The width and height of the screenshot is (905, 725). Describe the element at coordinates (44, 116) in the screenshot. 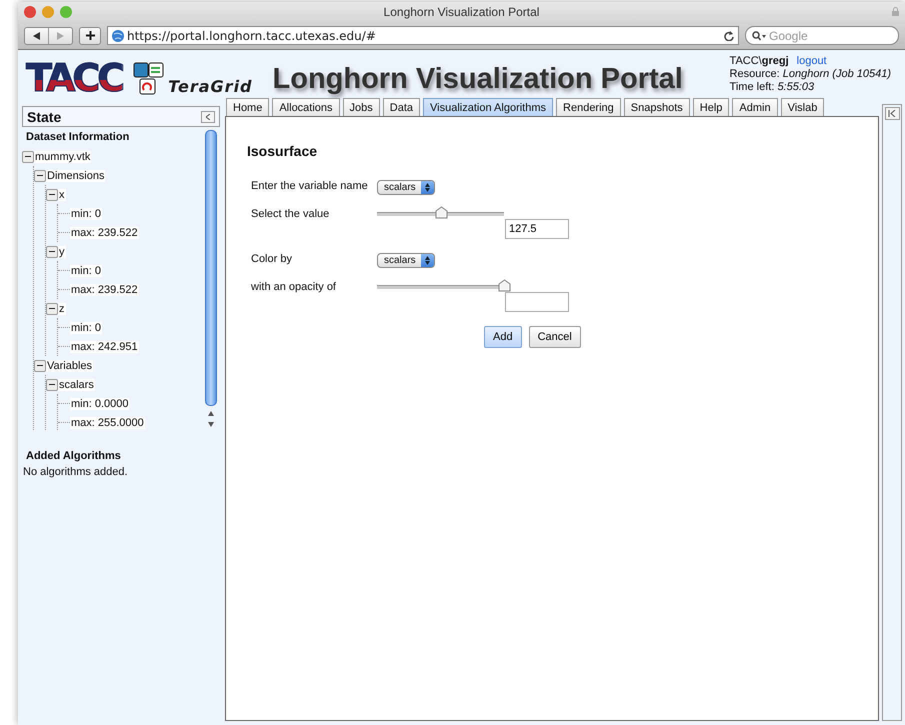

I see `panel-title: State` at that location.